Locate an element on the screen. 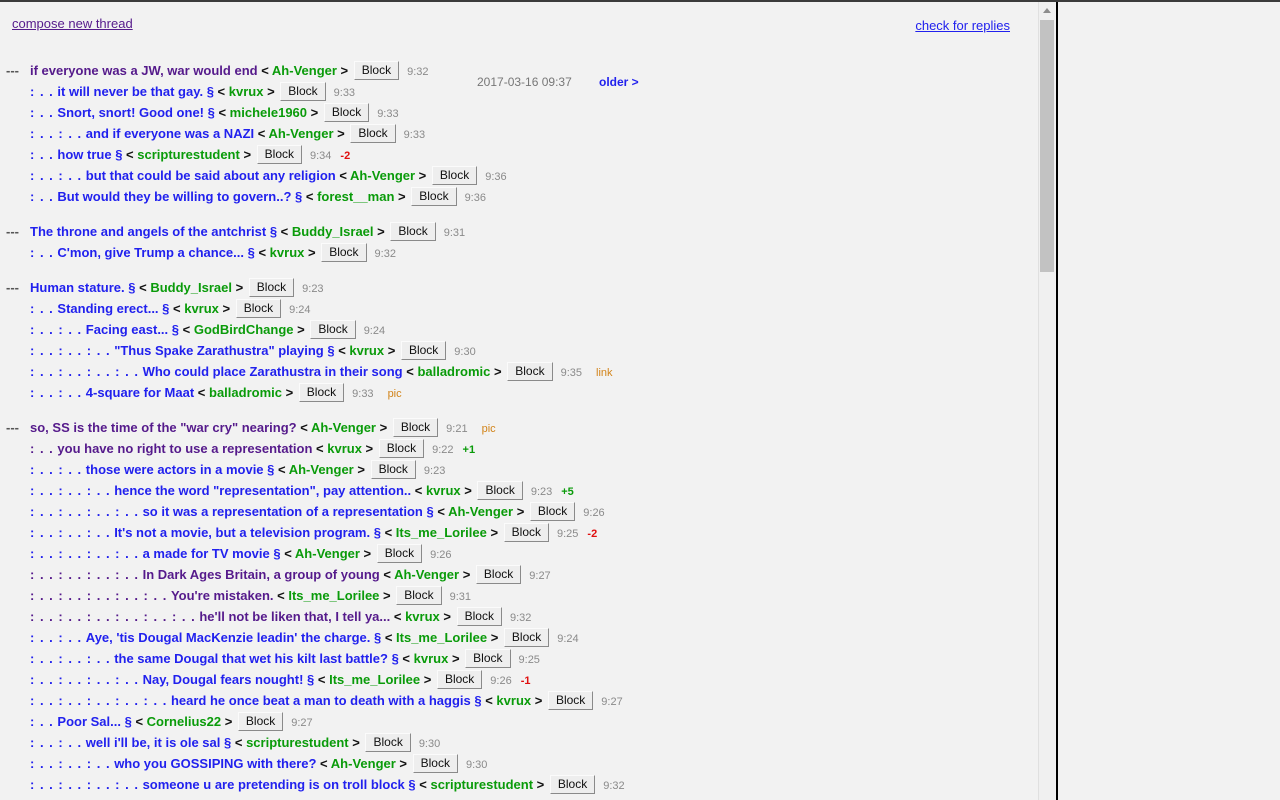  thread-title-link: if everyone was a JW, war would end is located at coordinates (144, 70).